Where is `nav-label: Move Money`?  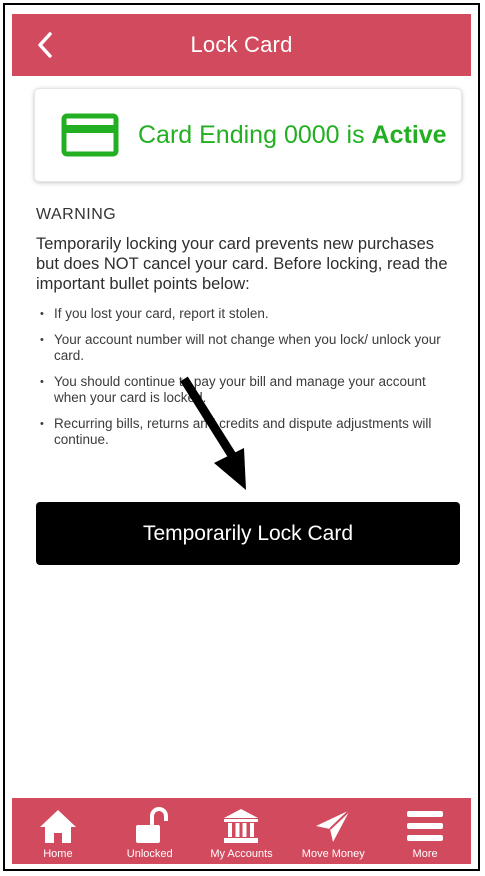 nav-label: Move Money is located at coordinates (333, 854).